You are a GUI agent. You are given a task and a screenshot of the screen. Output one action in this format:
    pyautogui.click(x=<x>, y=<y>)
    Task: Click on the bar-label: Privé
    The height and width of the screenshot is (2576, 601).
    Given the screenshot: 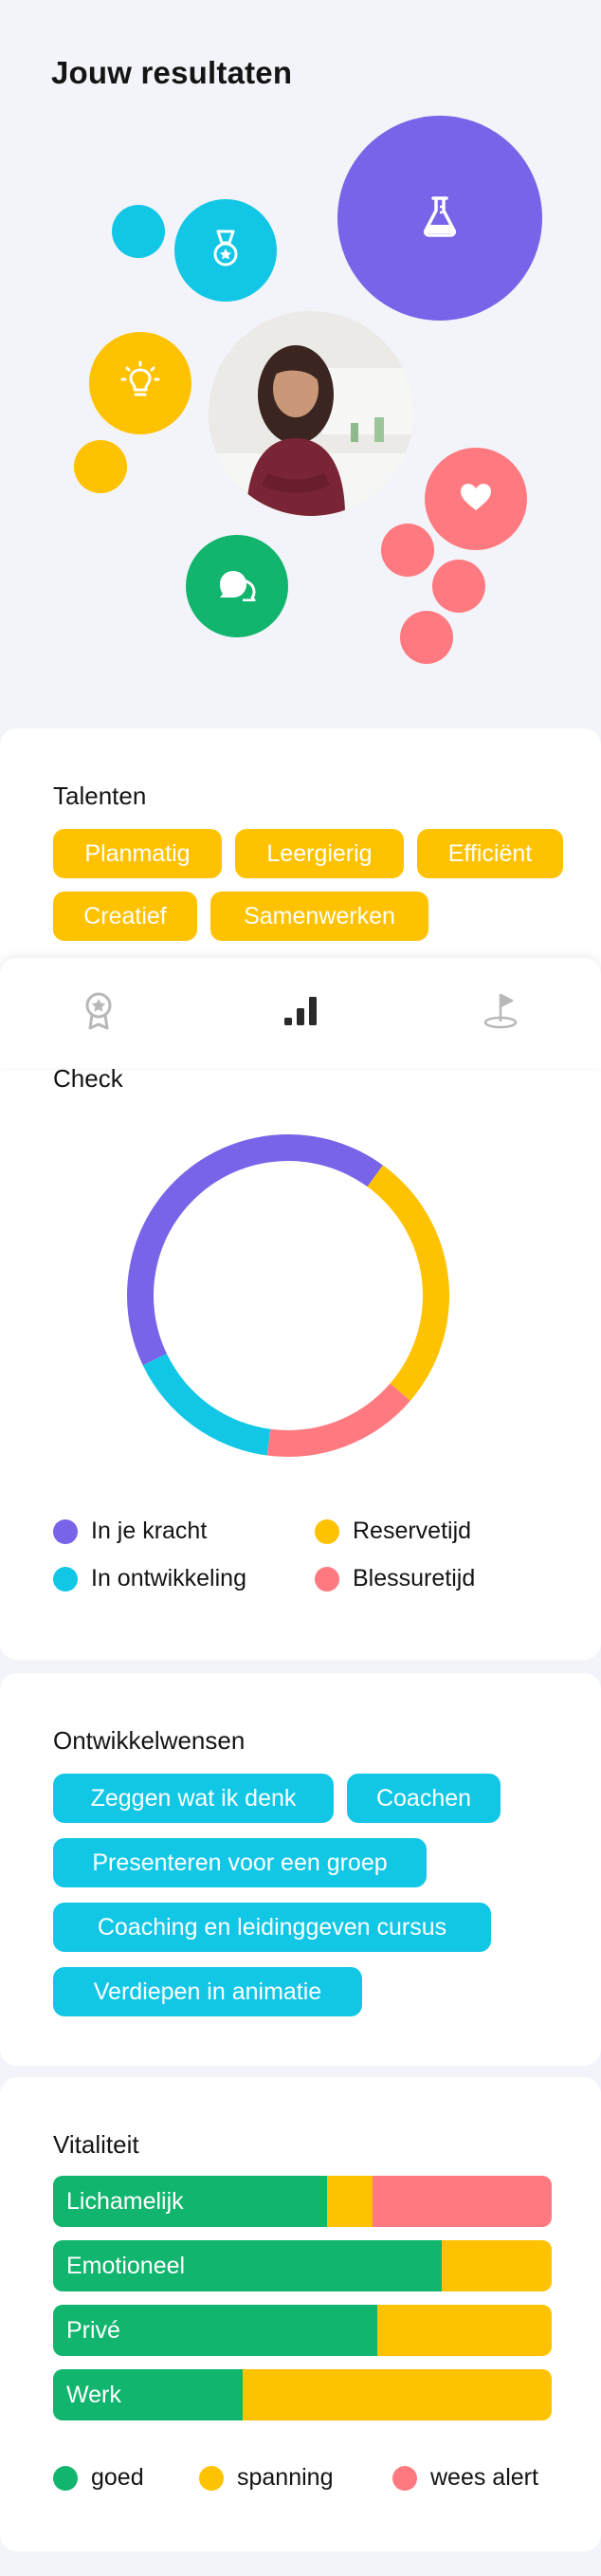 What is the action you would take?
    pyautogui.click(x=93, y=2330)
    